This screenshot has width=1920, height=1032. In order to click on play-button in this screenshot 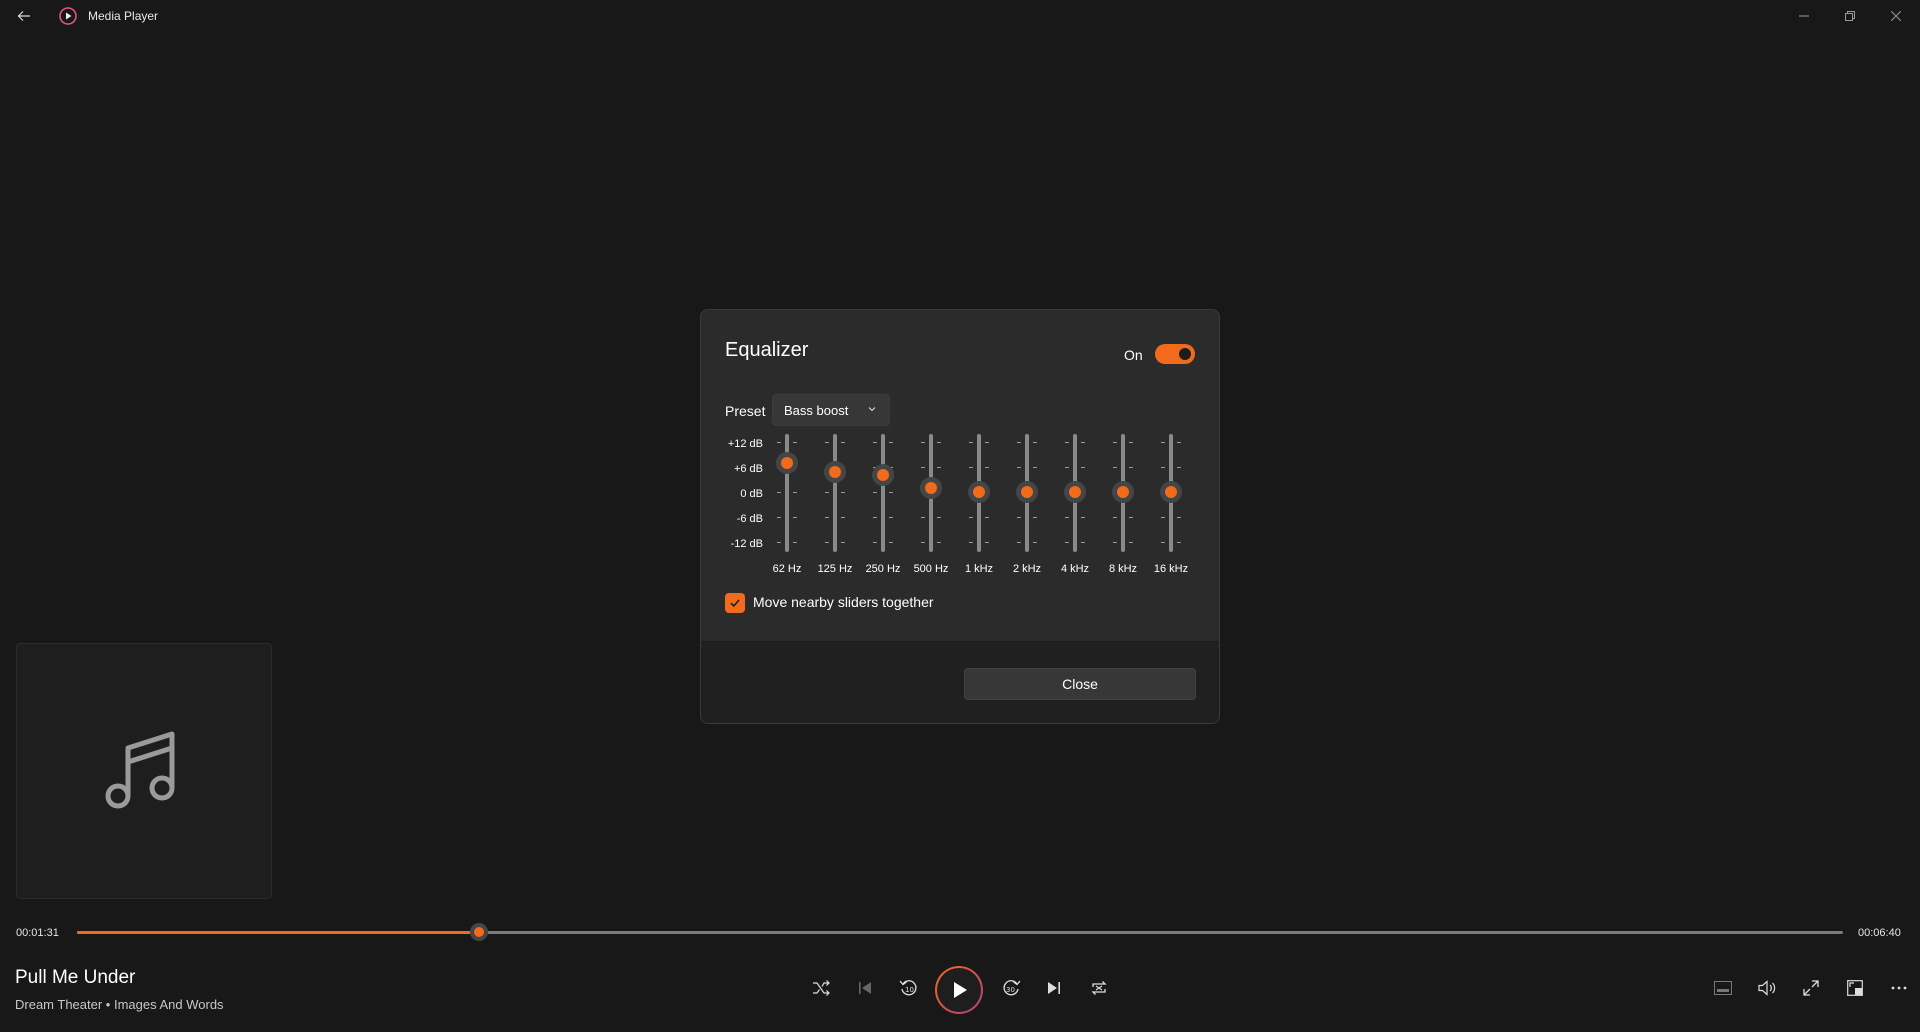, I will do `click(959, 990)`.